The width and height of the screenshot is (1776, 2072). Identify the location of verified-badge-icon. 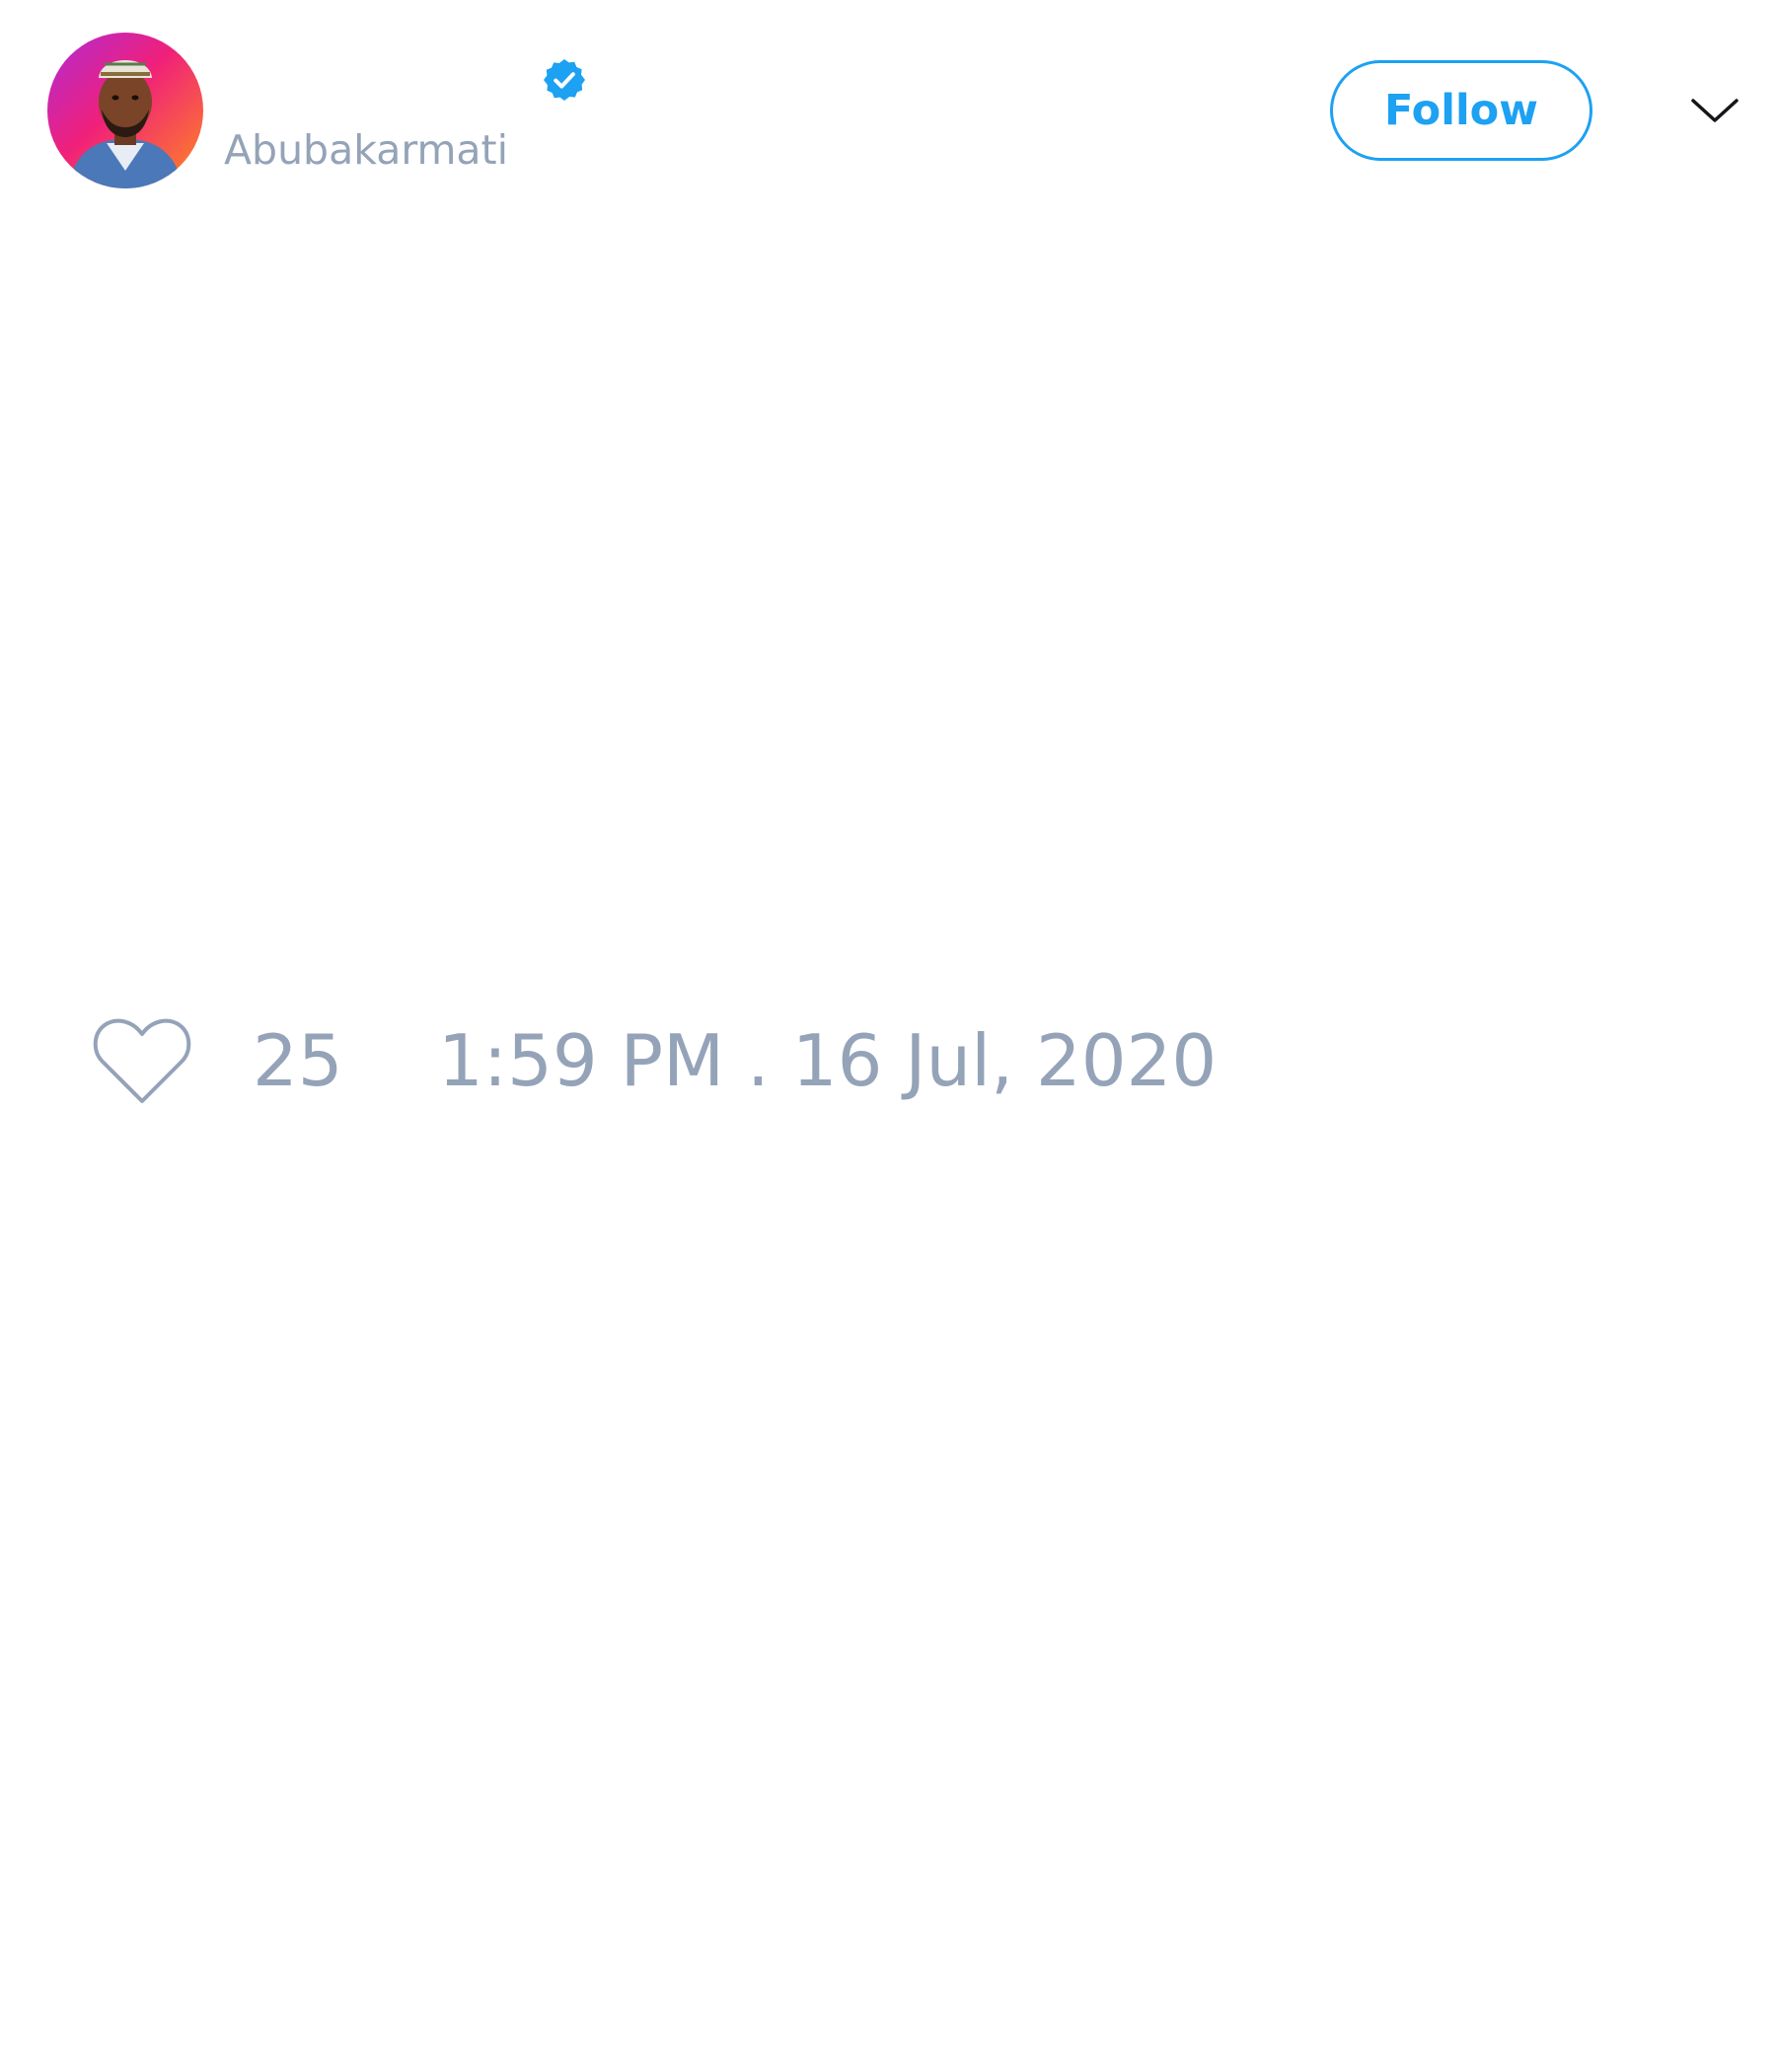
(565, 80).